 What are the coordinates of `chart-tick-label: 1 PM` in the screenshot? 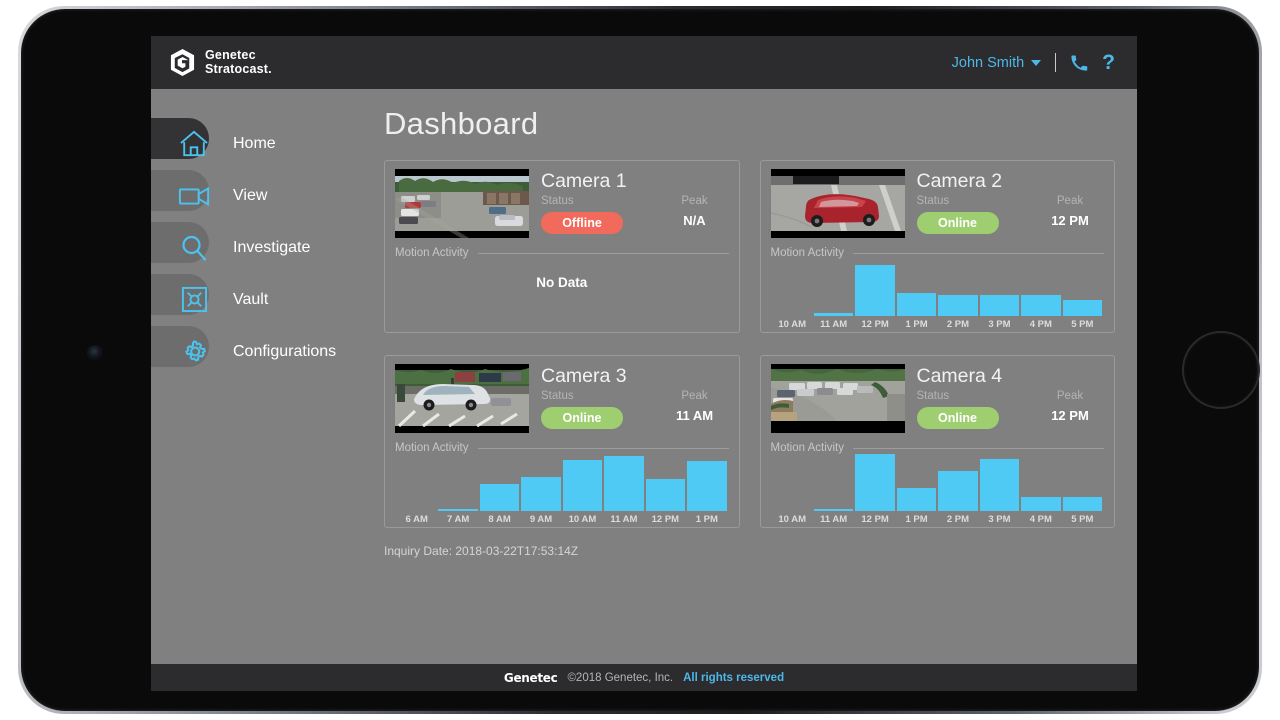 It's located at (916, 324).